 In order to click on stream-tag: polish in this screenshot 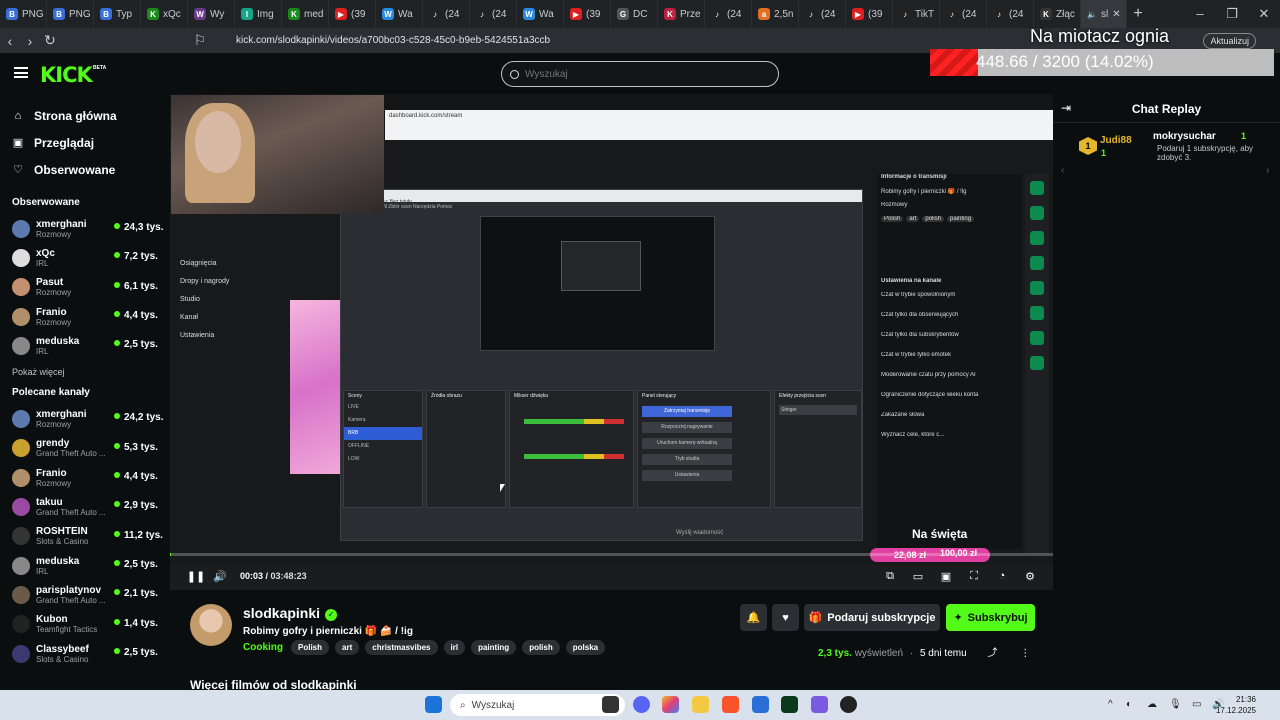, I will do `click(541, 647)`.